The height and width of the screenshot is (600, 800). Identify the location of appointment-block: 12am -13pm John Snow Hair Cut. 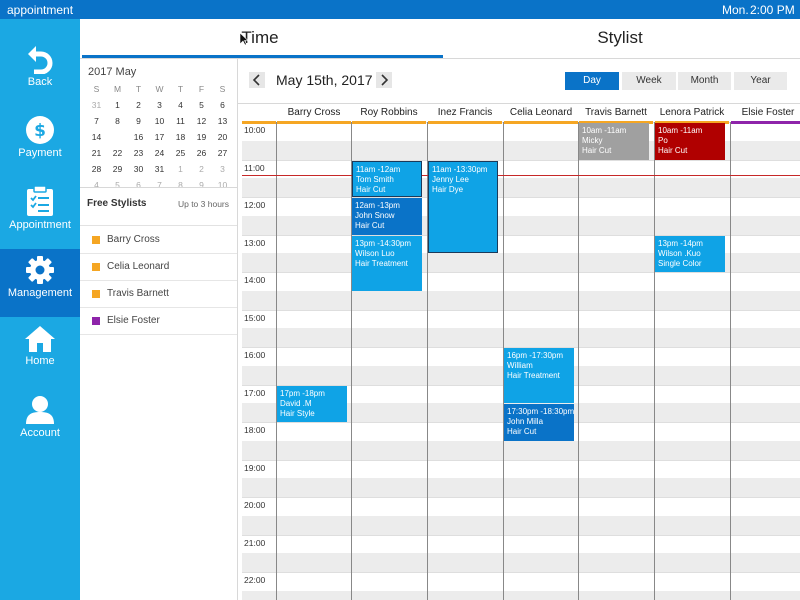
(387, 216).